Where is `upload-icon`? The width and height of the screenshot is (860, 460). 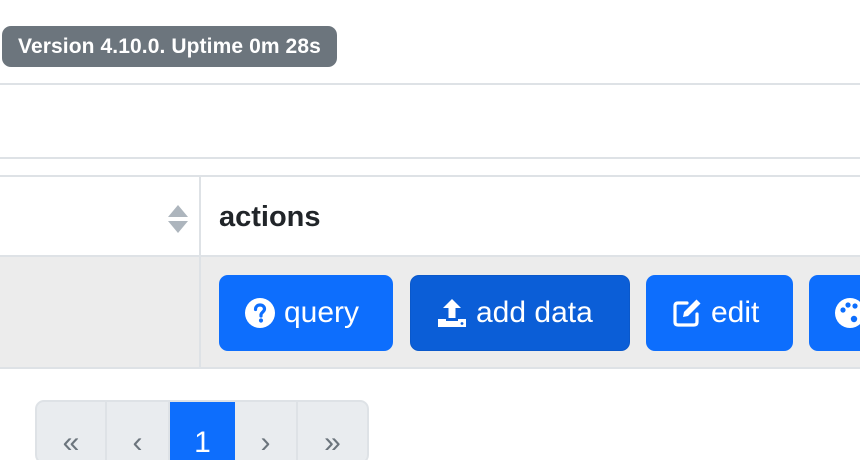
upload-icon is located at coordinates (452, 313).